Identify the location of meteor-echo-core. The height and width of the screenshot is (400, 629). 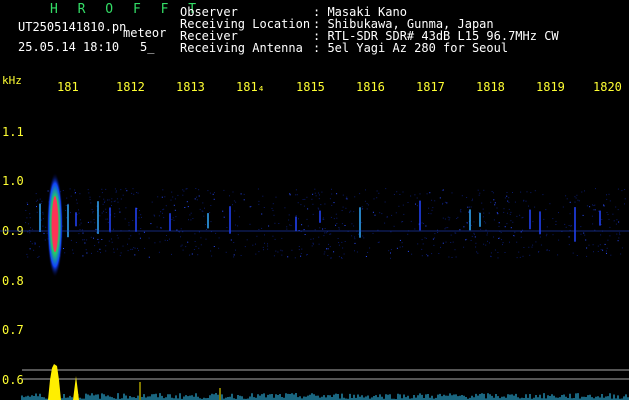
(55, 224).